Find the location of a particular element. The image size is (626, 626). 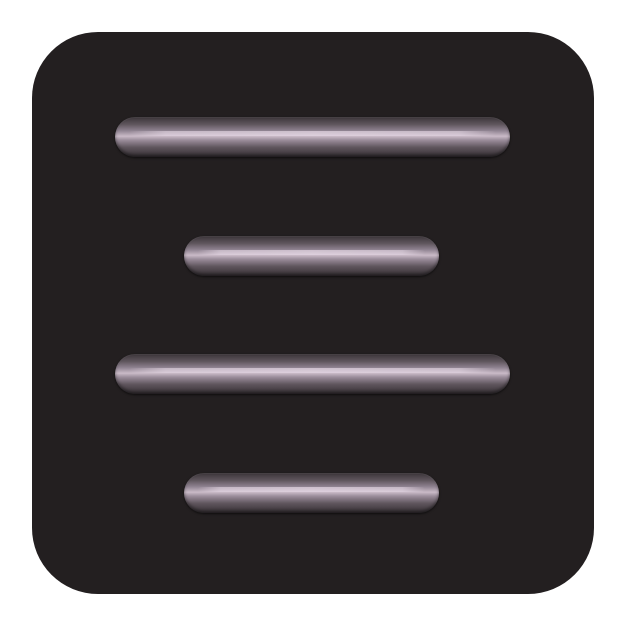

text-line-short-1-icon is located at coordinates (311, 256).